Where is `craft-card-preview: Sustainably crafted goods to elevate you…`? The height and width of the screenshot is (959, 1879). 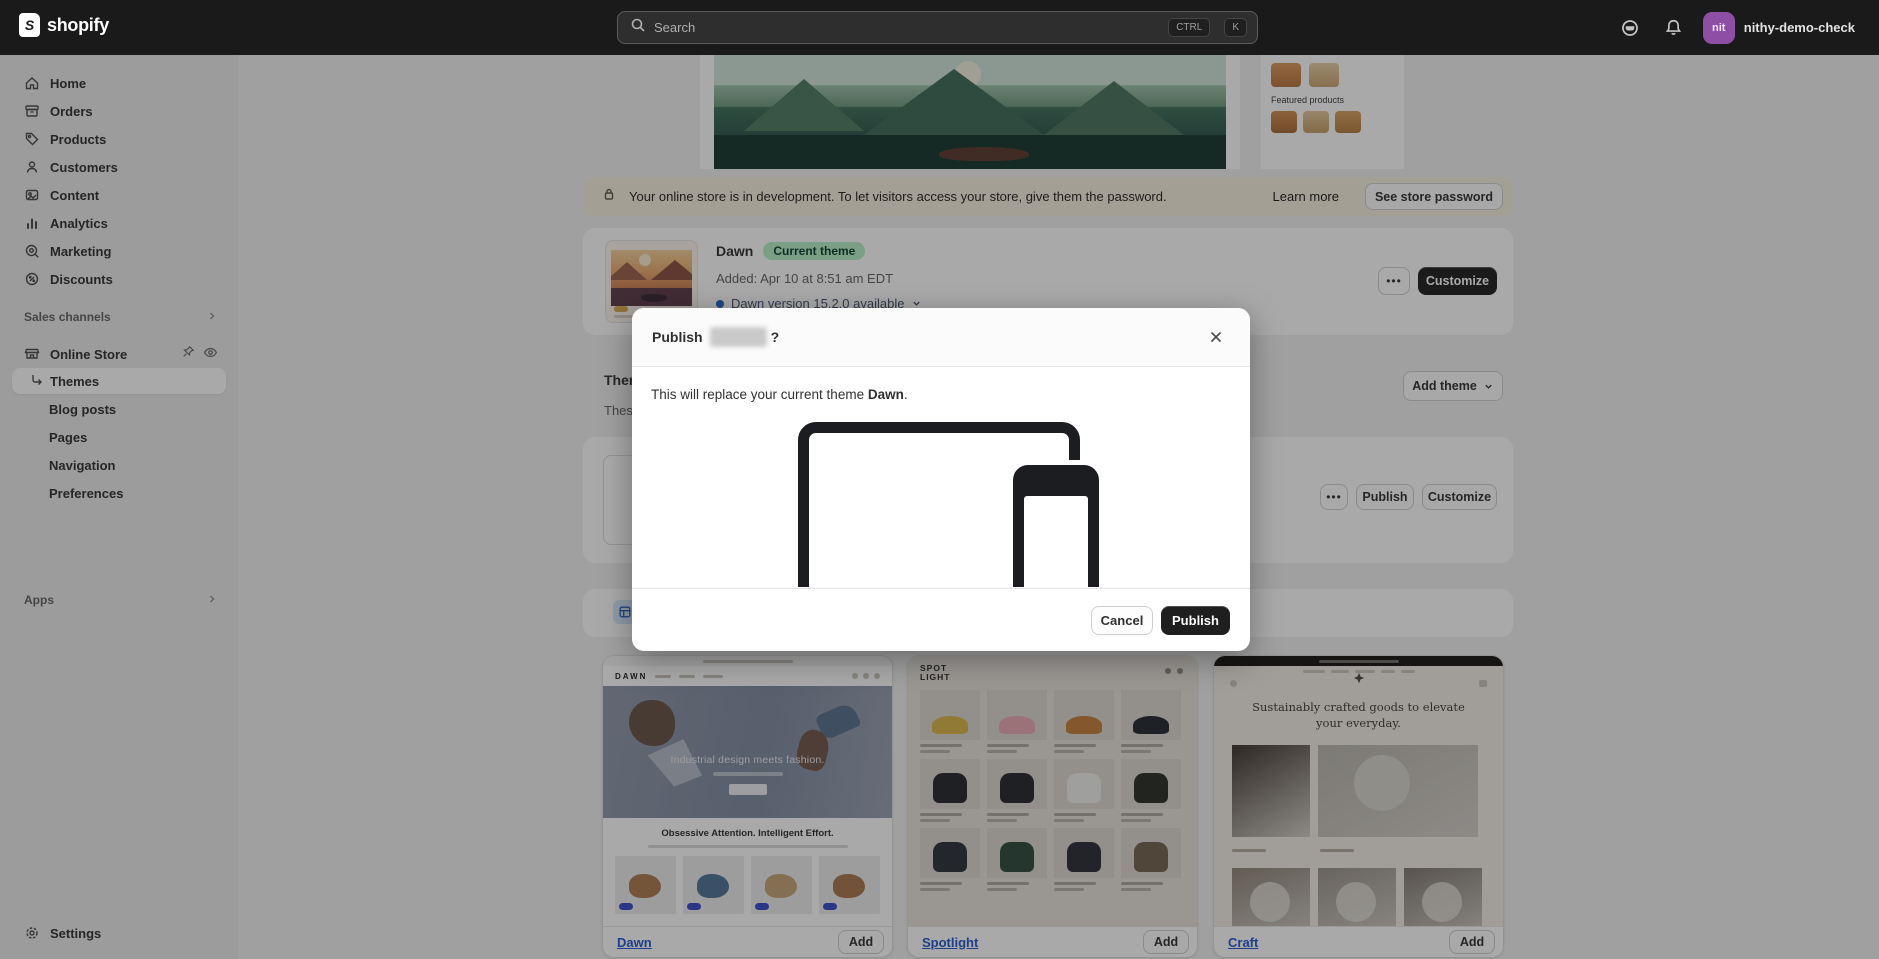
craft-card-preview: Sustainably crafted goods to elevate you… is located at coordinates (1358, 792).